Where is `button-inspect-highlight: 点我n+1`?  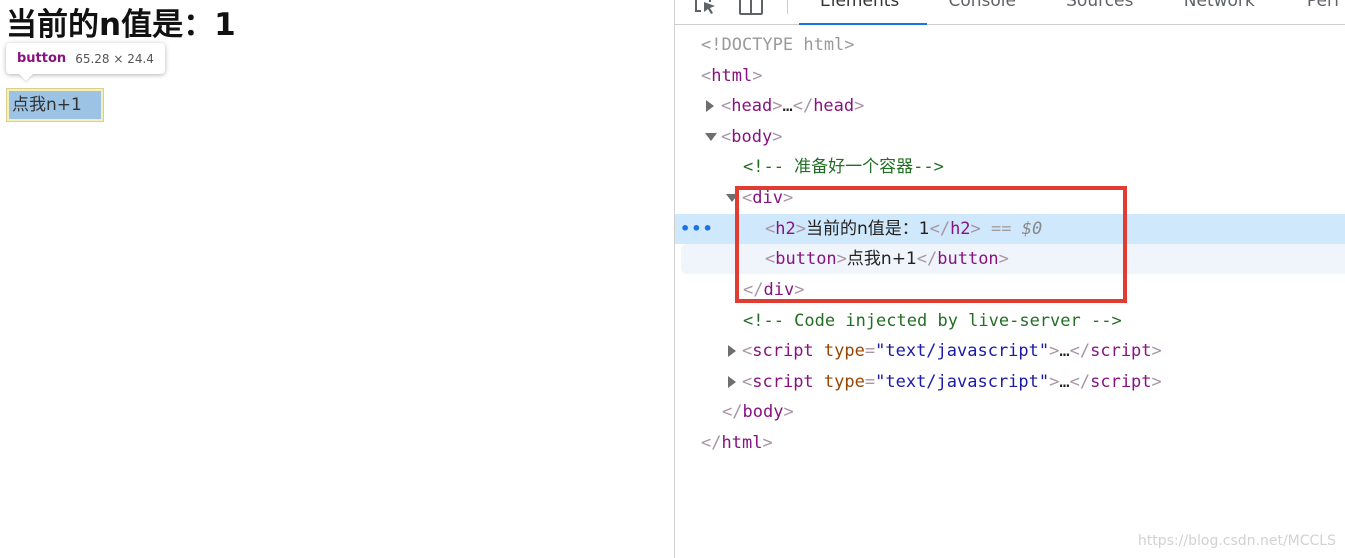
button-inspect-highlight: 点我n+1 is located at coordinates (55, 105).